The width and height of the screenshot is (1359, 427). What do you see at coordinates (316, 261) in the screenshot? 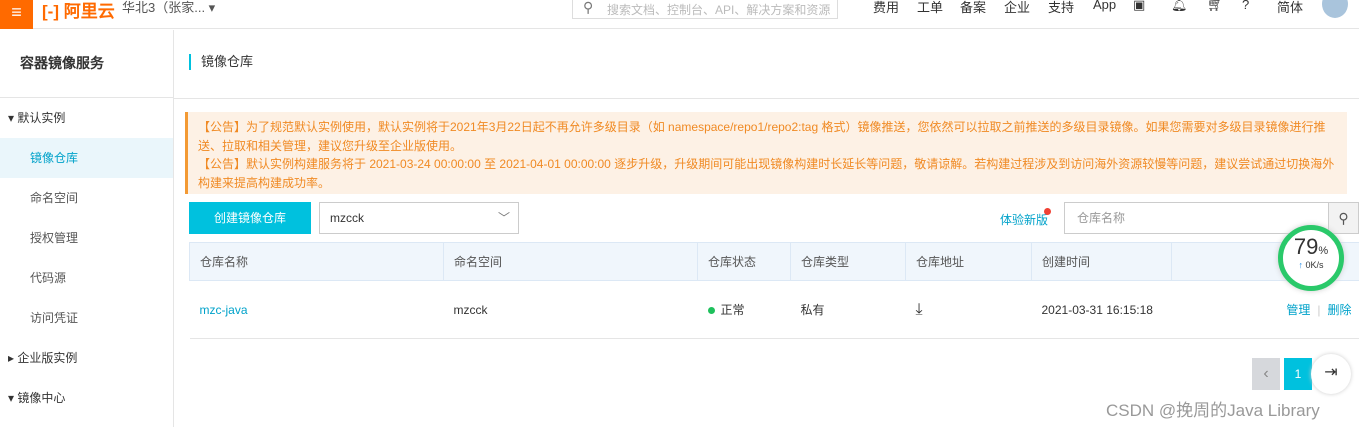
I see `col-name: 仓库名称` at bounding box center [316, 261].